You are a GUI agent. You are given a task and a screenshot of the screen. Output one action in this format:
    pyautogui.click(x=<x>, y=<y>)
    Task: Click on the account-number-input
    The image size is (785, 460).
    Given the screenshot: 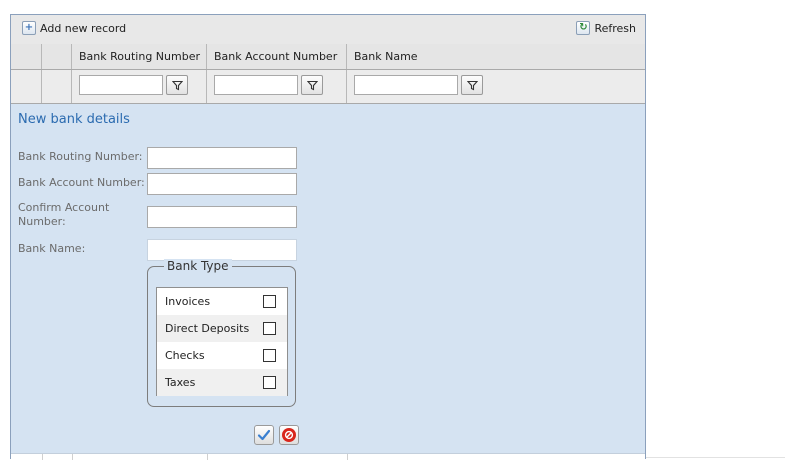 What is the action you would take?
    pyautogui.click(x=222, y=184)
    